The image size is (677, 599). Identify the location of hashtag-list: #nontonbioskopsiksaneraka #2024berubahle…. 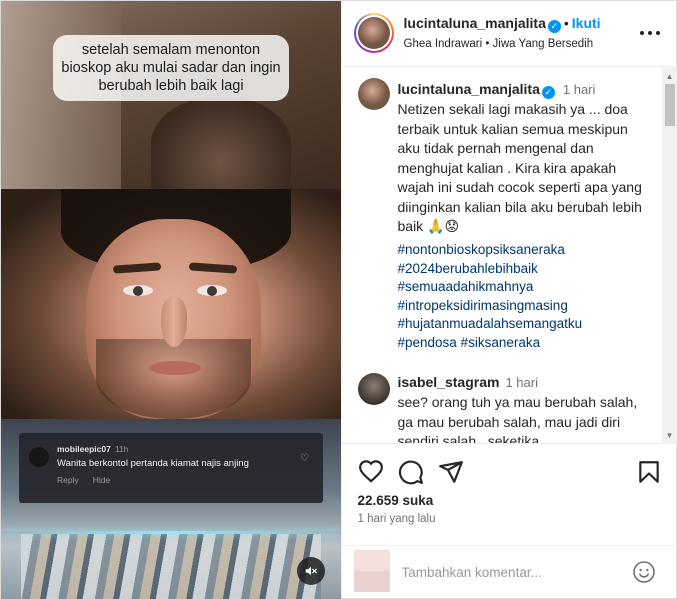
(525, 296).